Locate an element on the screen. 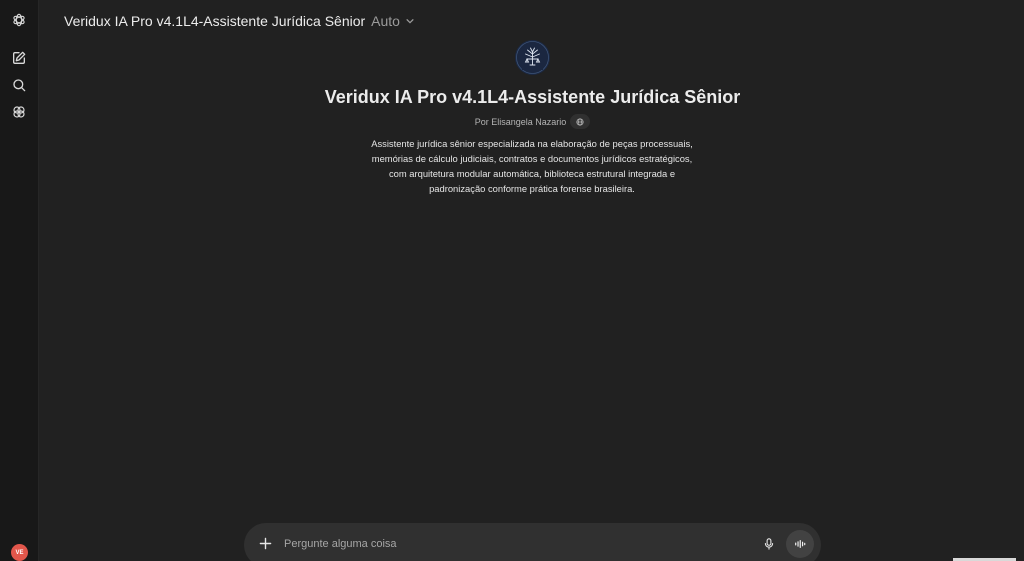 This screenshot has height=561, width=1024. voice-mode-button is located at coordinates (800, 544).